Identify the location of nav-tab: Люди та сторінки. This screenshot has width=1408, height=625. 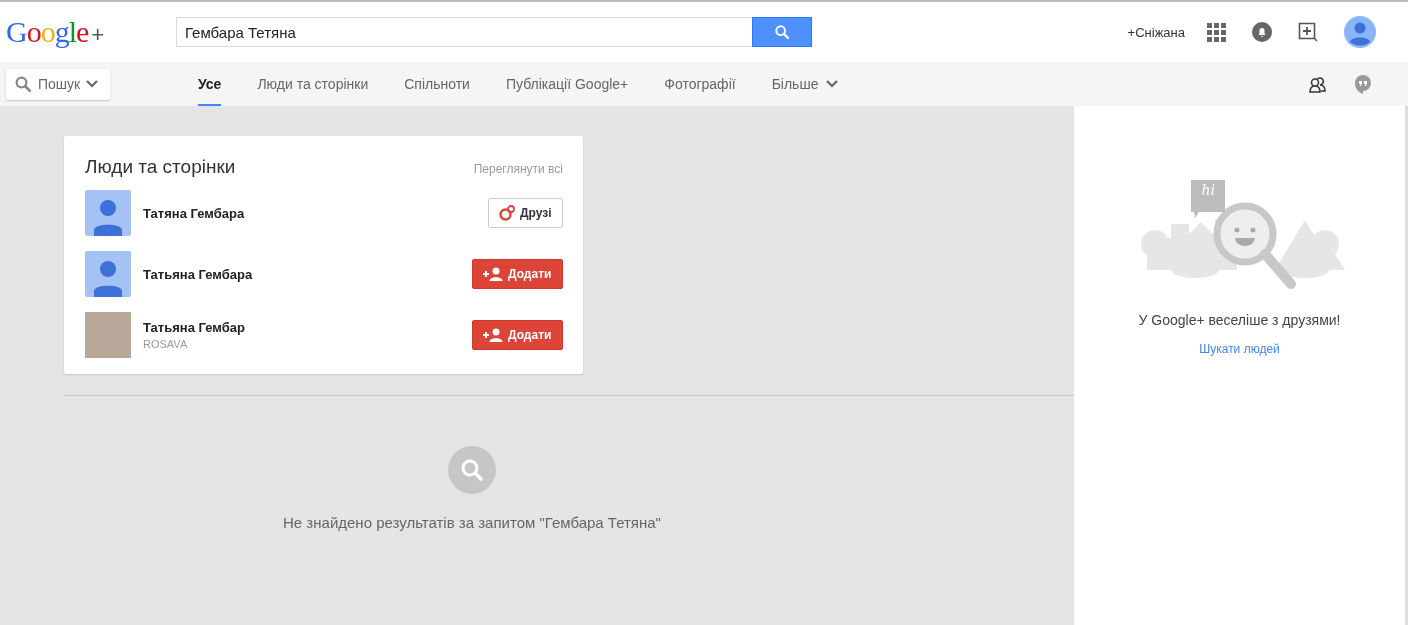
(313, 84).